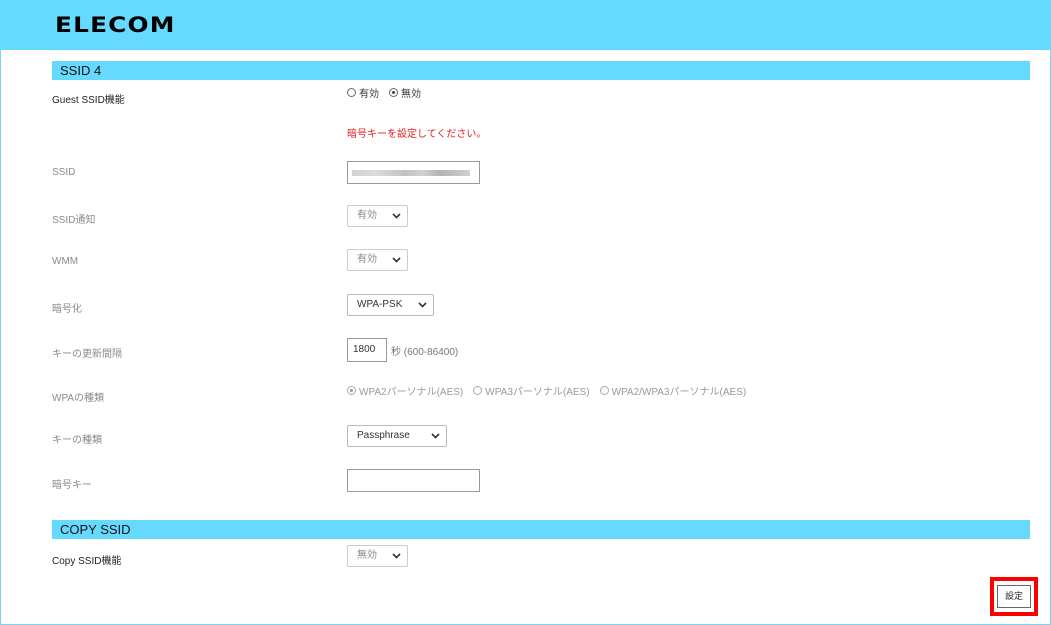 Image resolution: width=1051 pixels, height=625 pixels. Describe the element at coordinates (78, 398) in the screenshot. I see `wpa-type-label: WPAの種類` at that location.